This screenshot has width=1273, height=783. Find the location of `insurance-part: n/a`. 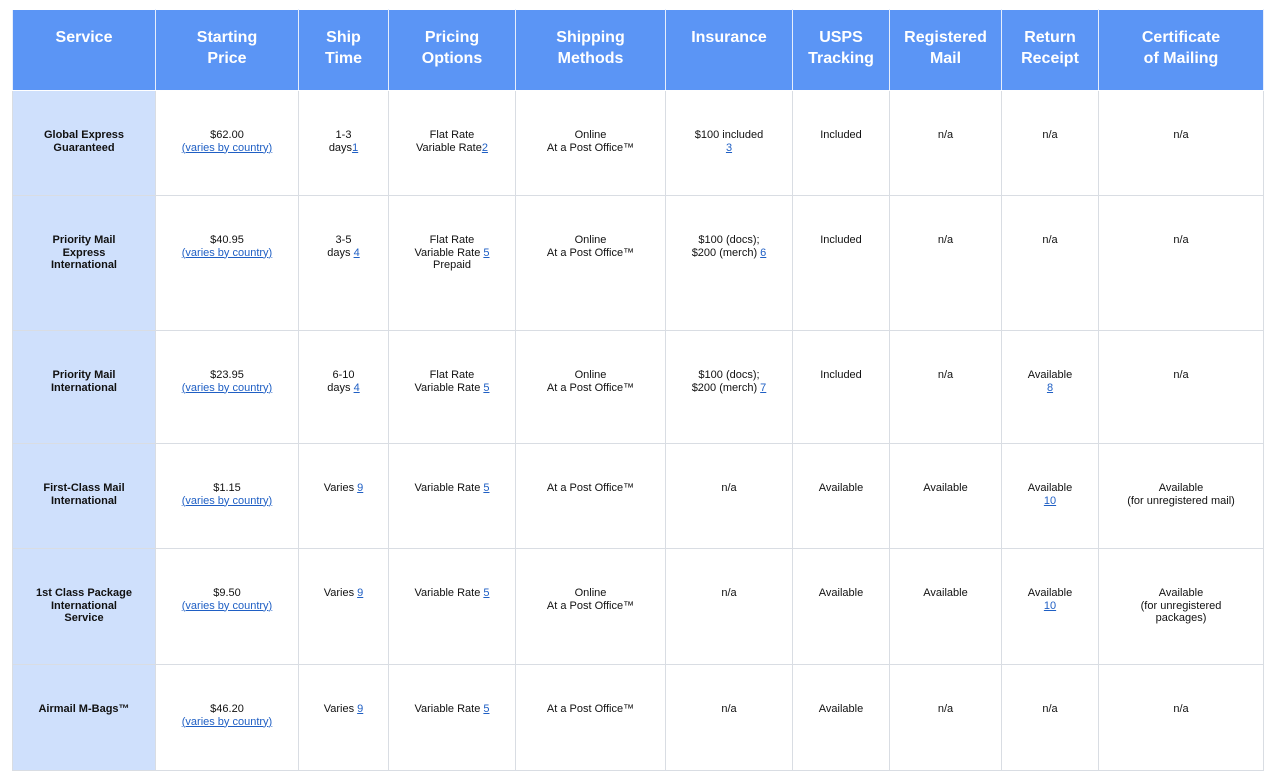

insurance-part: n/a is located at coordinates (729, 593).